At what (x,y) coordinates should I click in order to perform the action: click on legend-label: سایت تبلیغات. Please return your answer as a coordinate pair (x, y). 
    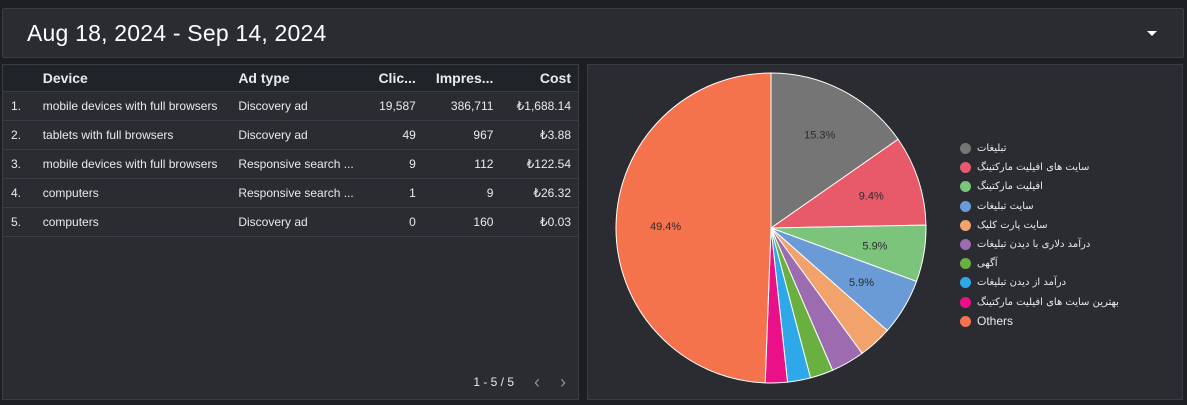
    Looking at the image, I should click on (1005, 206).